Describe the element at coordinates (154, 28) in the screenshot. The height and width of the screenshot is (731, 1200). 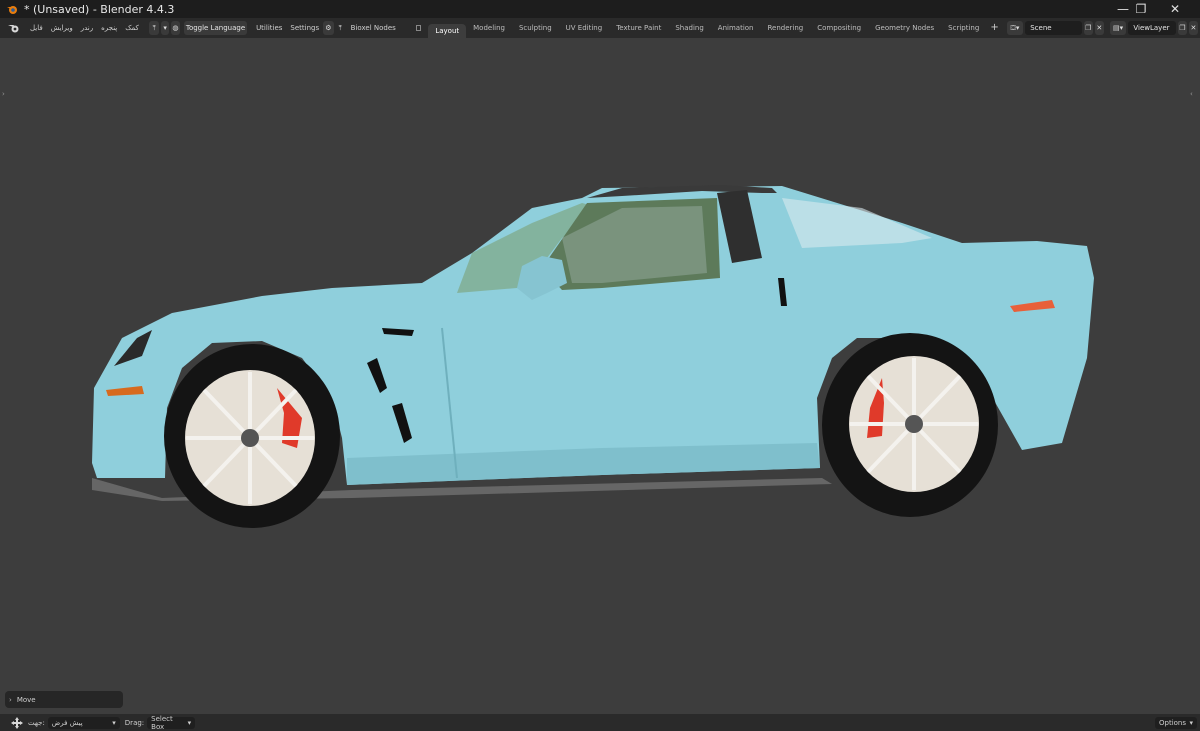
I see `upload-icon: ⤒` at that location.